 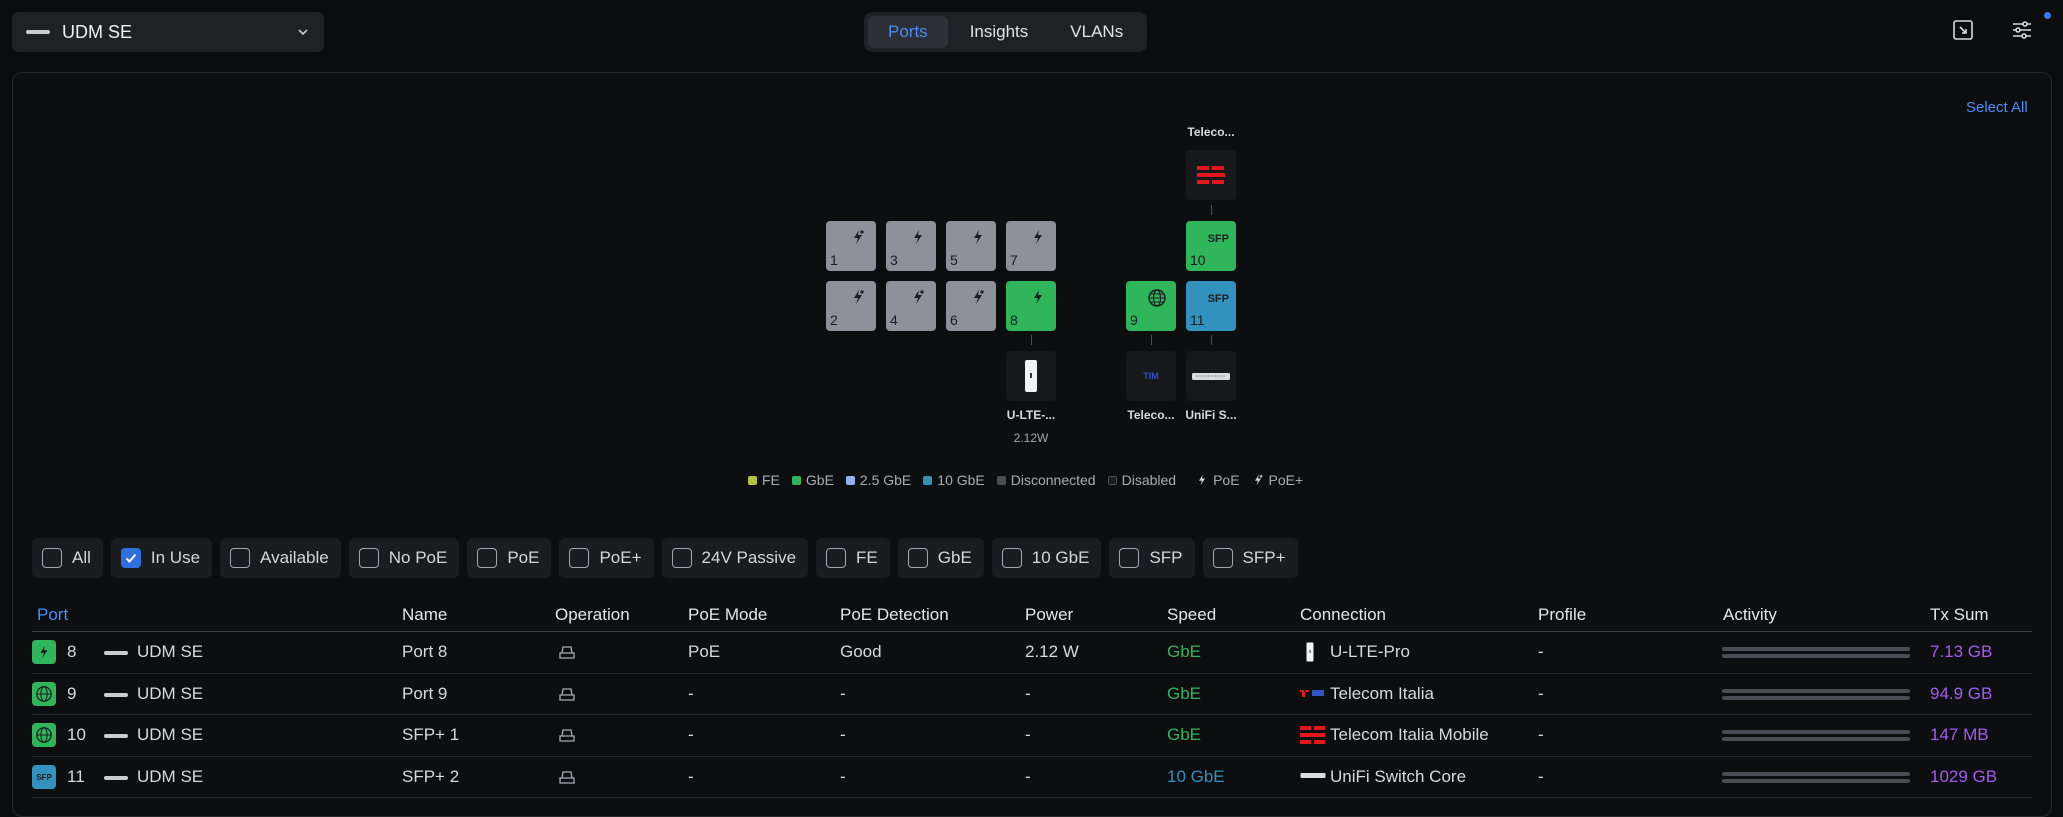 I want to click on column-port: Port, so click(x=52, y=615).